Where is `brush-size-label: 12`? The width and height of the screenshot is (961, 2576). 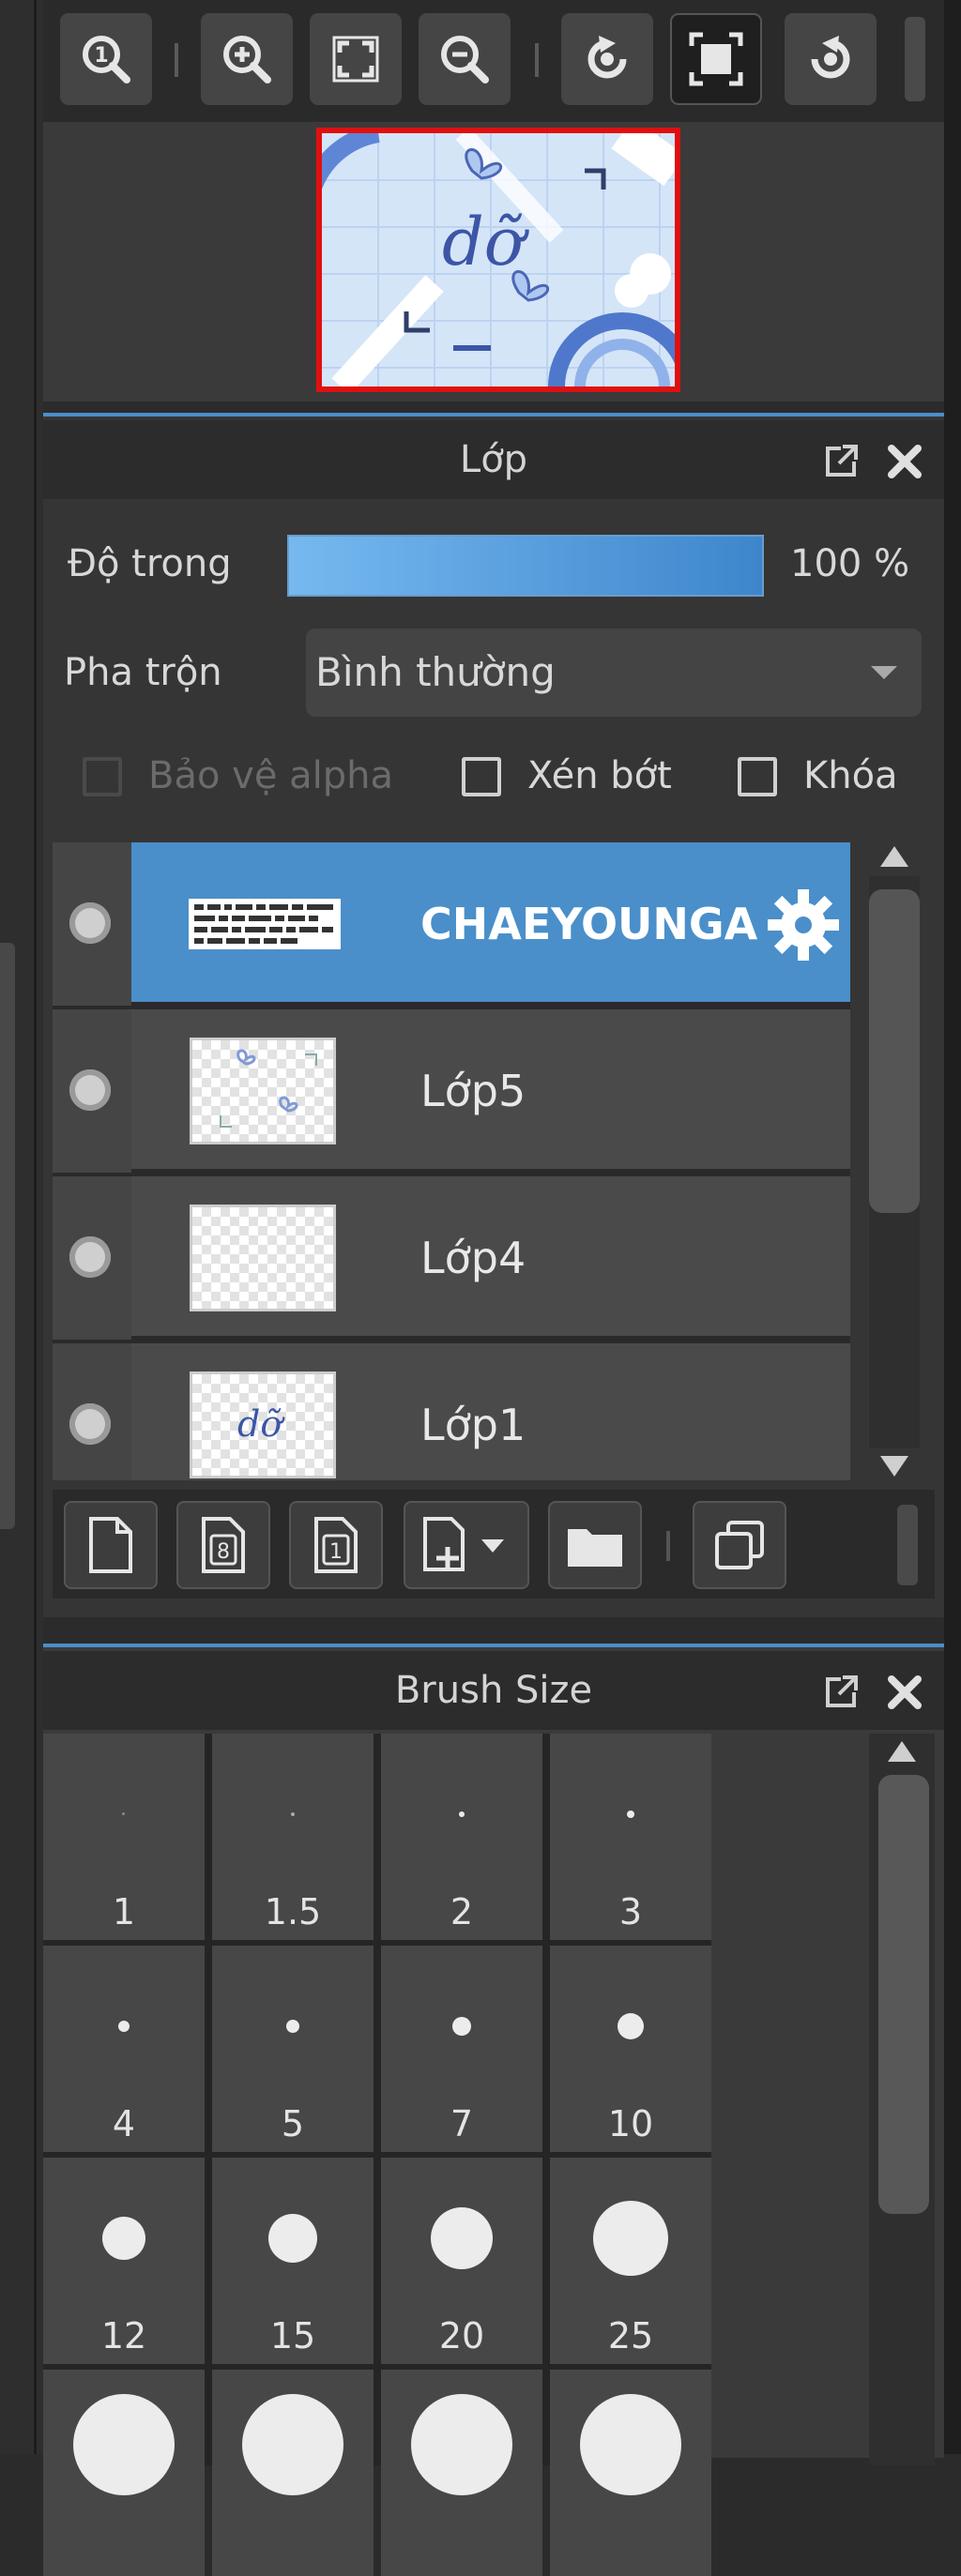
brush-size-label: 12 is located at coordinates (123, 2335).